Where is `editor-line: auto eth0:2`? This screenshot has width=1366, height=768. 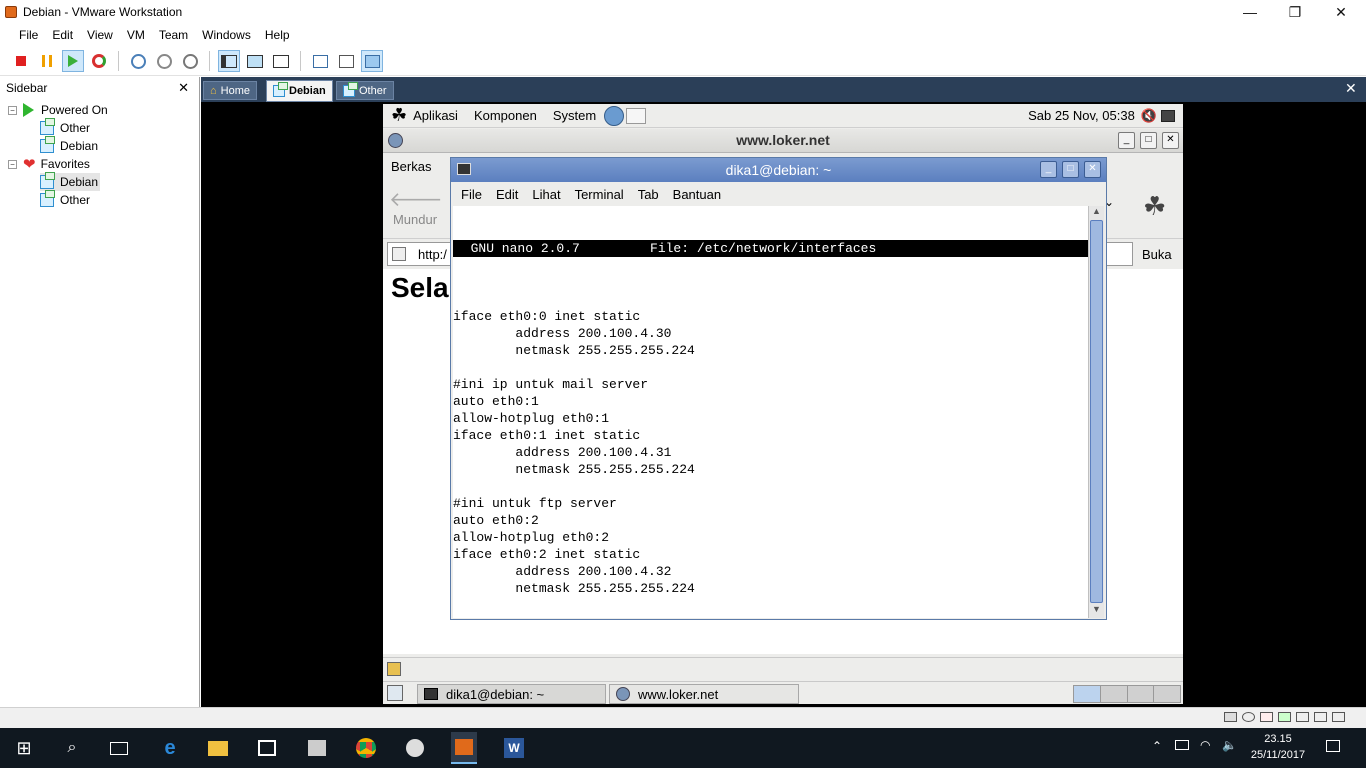
editor-line: auto eth0:2 is located at coordinates (770, 520).